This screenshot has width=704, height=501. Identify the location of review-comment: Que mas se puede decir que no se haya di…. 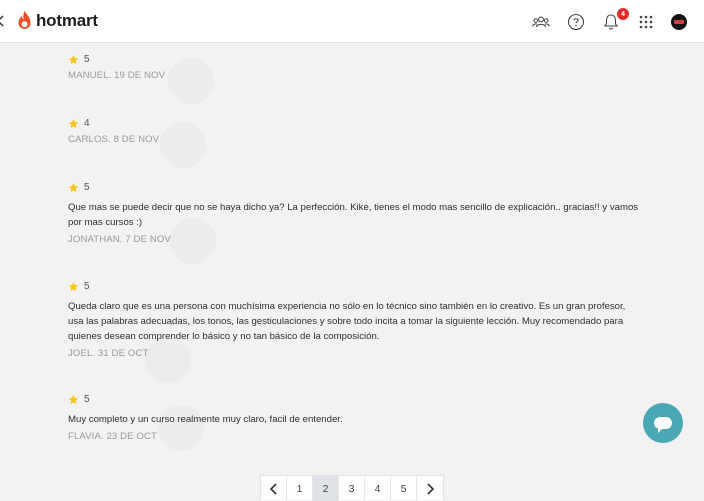
(353, 215).